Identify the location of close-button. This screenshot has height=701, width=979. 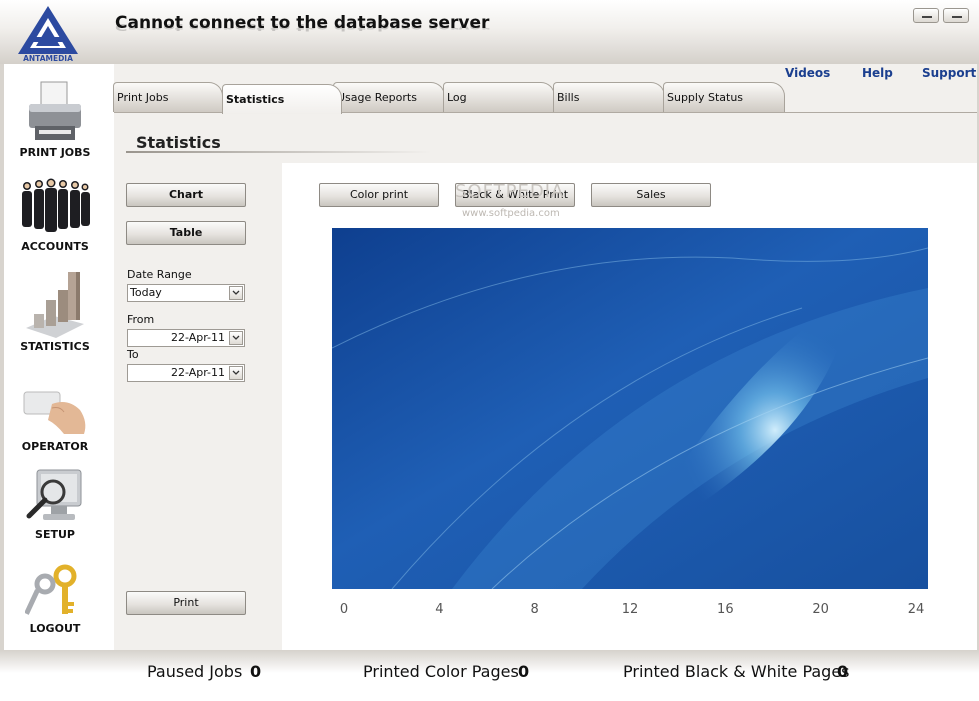
(956, 15).